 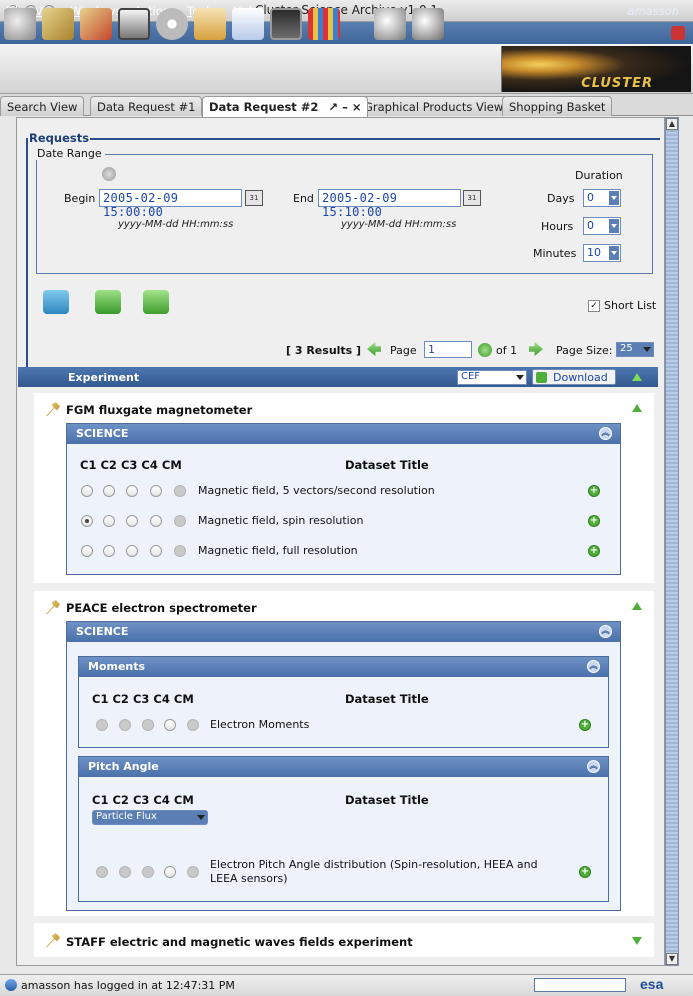 I want to click on peace-science-title: SCIENCE, so click(x=102, y=631).